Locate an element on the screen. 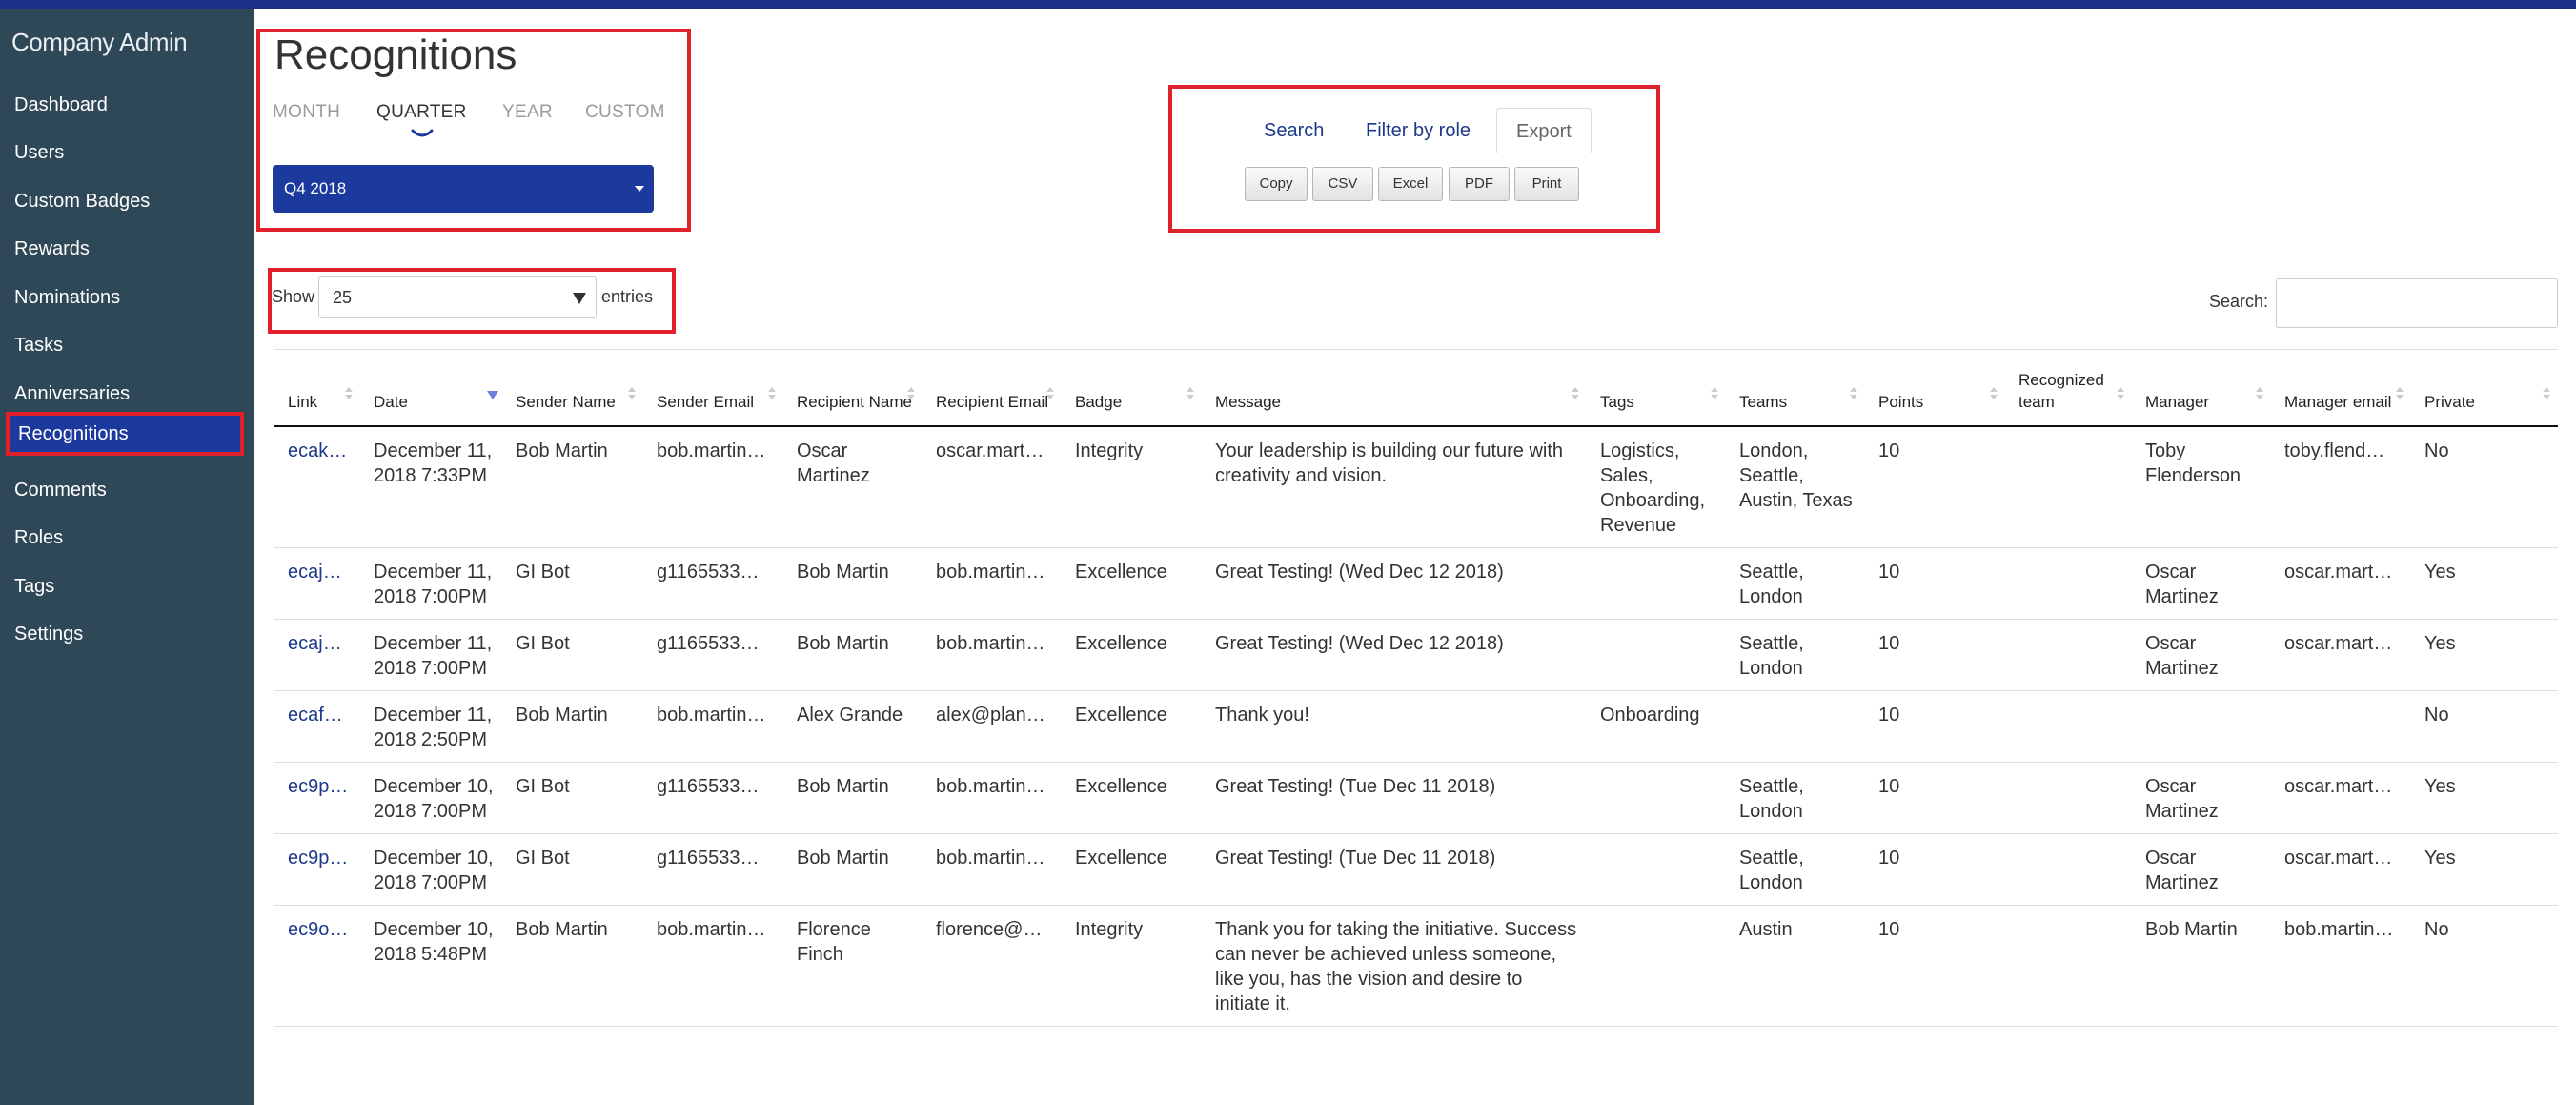 Image resolution: width=2576 pixels, height=1105 pixels. sidebar-item-comments: Comments is located at coordinates (127, 490).